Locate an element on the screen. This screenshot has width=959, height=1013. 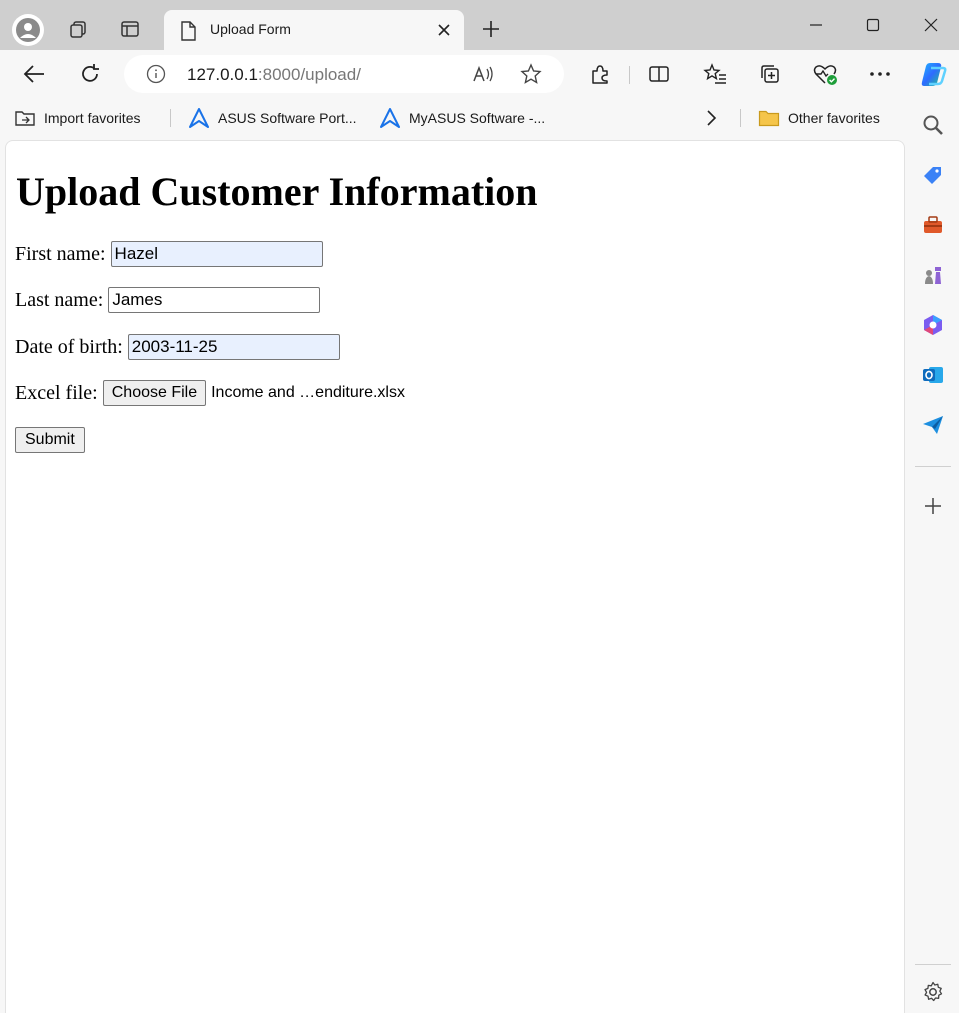
microsoft-365-icon is located at coordinates (933, 325).